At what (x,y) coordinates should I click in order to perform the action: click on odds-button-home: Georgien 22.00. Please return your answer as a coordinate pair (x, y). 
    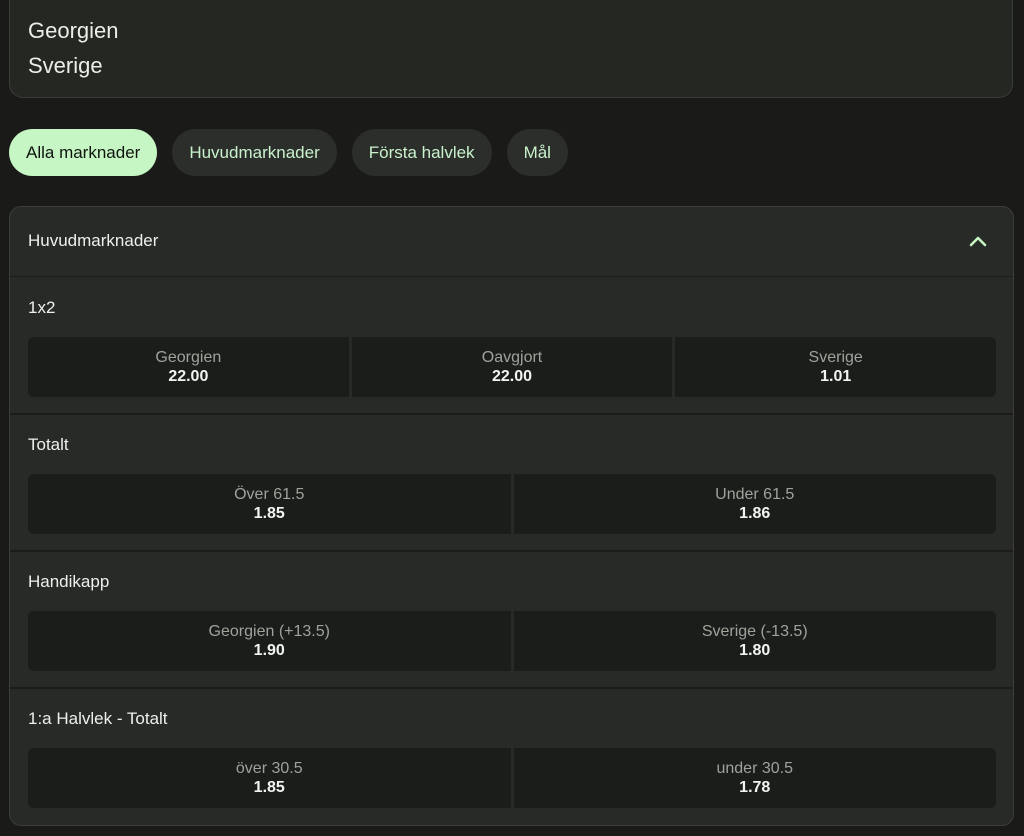
    Looking at the image, I should click on (188, 367).